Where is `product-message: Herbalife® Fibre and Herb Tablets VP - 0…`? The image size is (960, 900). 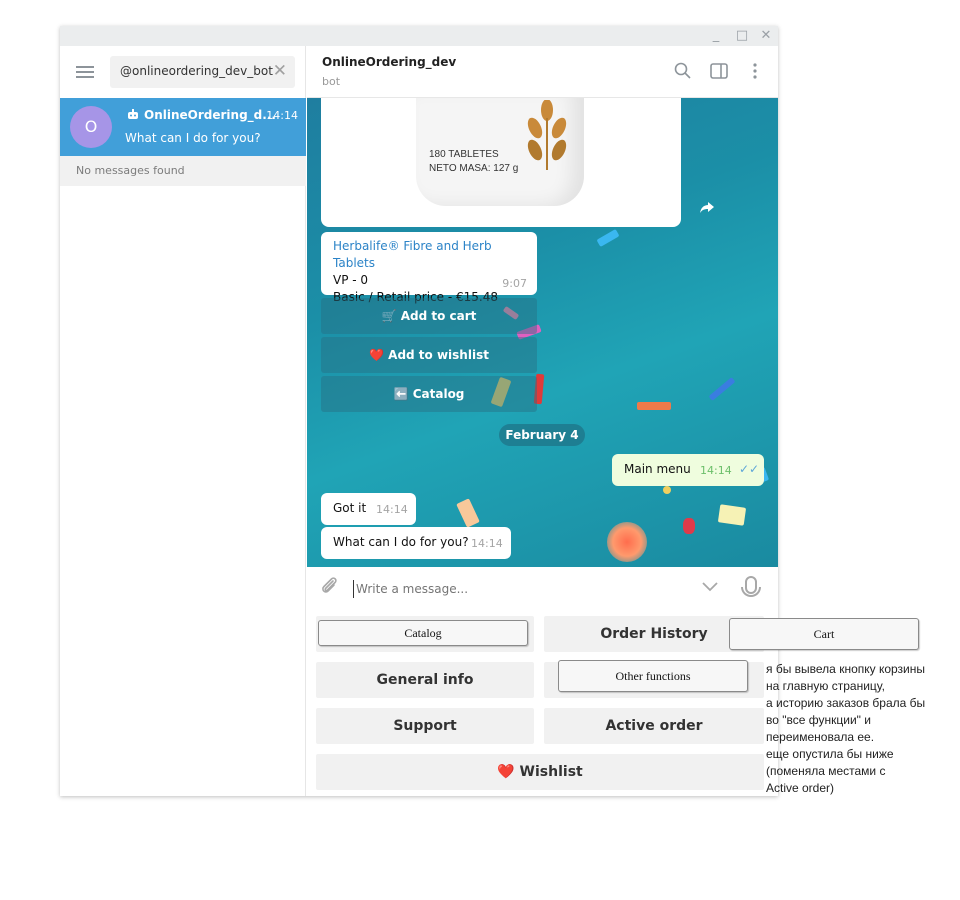 product-message: Herbalife® Fibre and Herb Tablets VP - 0… is located at coordinates (429, 268).